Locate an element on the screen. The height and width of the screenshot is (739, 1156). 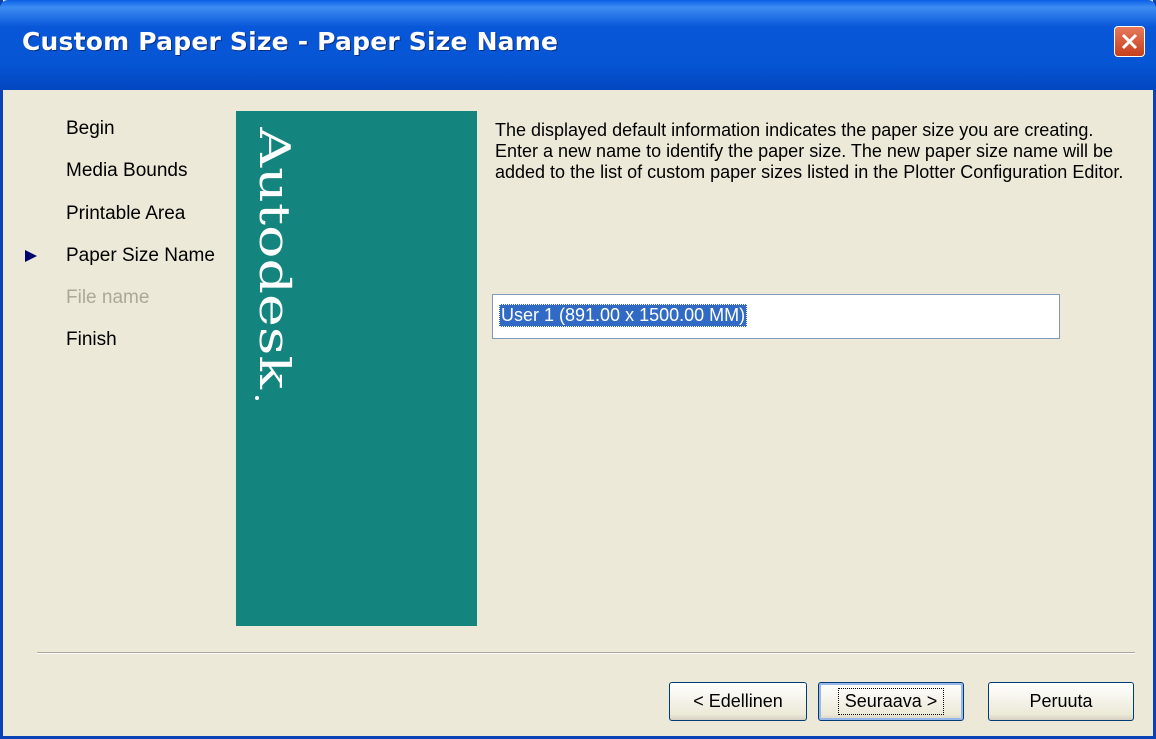
step-begin: Begin is located at coordinates (90, 128).